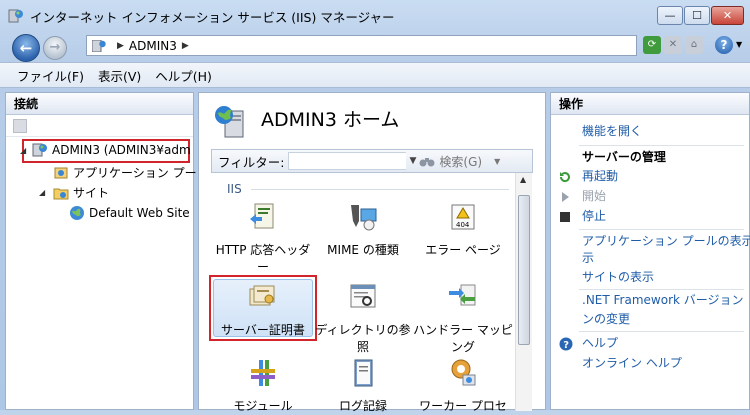 The height and width of the screenshot is (415, 750). I want to click on tile-server-certificates: サーバー証明書, so click(263, 310).